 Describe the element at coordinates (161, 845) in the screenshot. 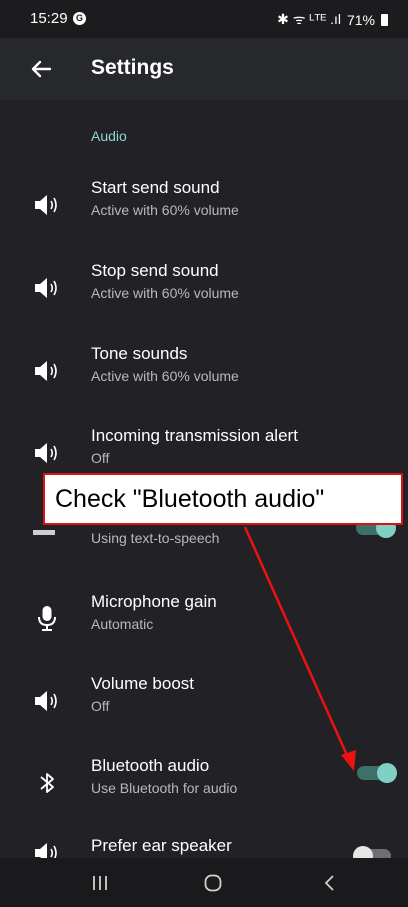

I see `setting-title: Prefer ear speaker` at that location.